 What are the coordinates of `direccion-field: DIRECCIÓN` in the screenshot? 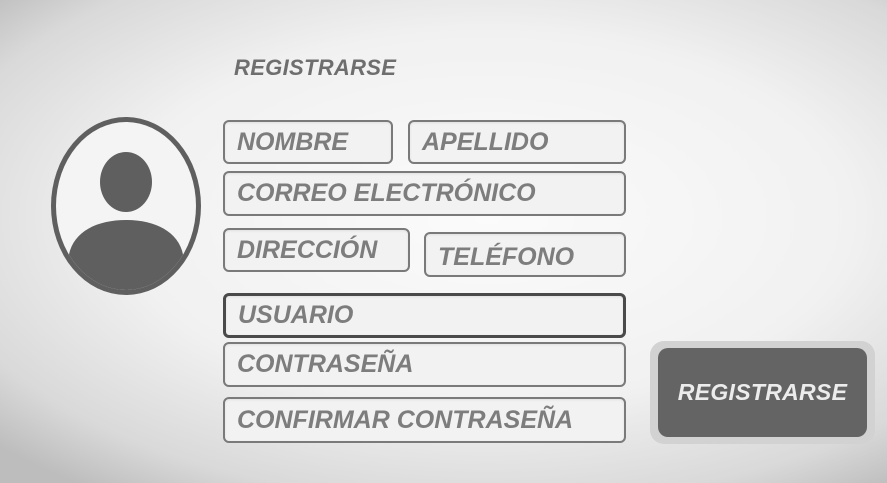 It's located at (316, 250).